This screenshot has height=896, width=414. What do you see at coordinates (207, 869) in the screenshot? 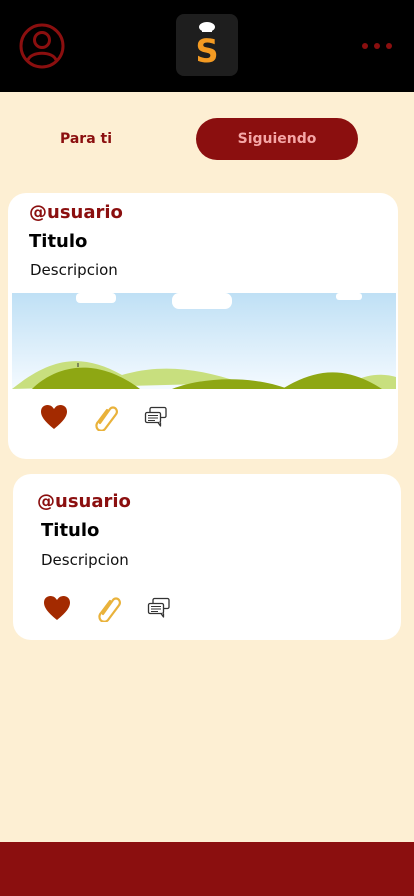
I see `bottom-bar` at bounding box center [207, 869].